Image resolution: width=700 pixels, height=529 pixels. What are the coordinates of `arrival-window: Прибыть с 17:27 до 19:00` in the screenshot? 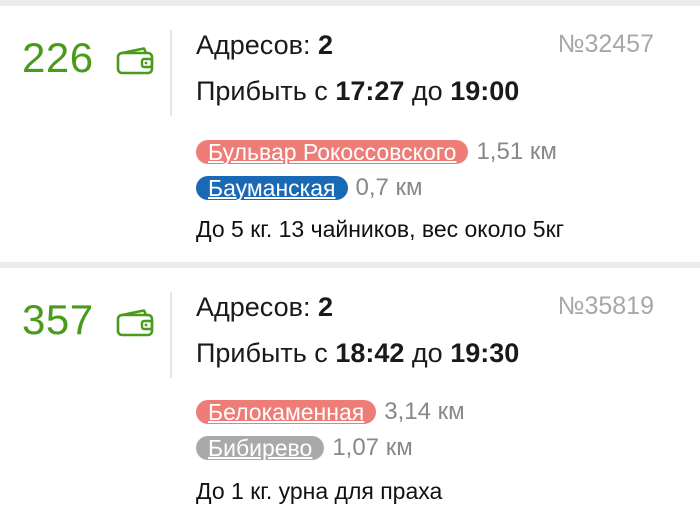 It's located at (357, 91).